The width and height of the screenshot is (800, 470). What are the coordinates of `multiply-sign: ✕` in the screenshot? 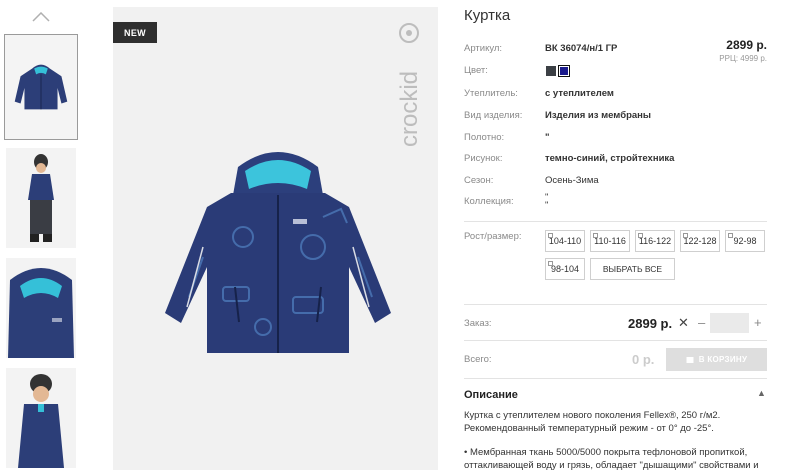 It's located at (683, 322).